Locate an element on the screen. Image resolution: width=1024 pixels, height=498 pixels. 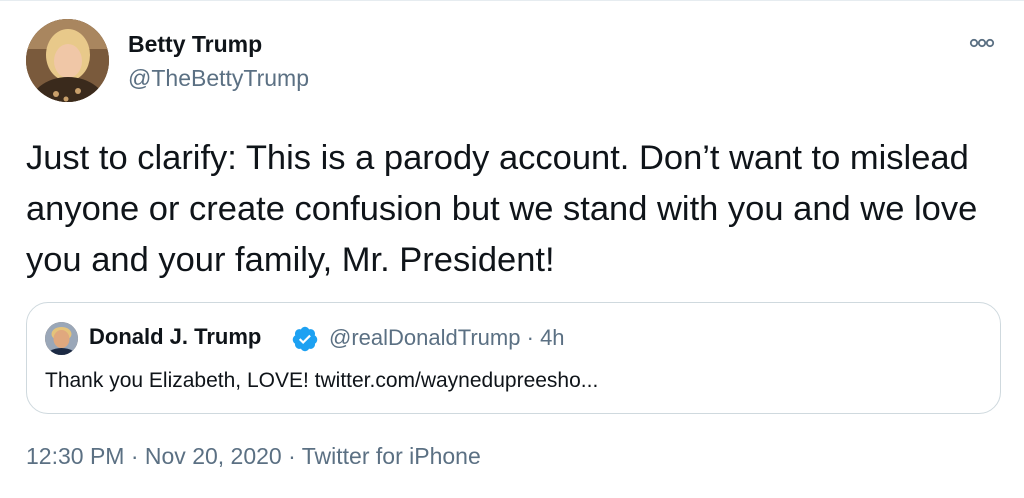
quoted-tweet-meta: @realDonaldTrump · 4h is located at coordinates (447, 338).